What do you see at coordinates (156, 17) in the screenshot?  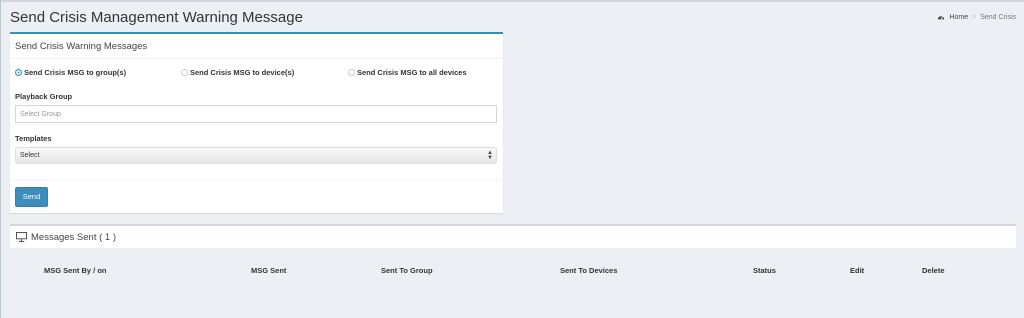 I see `page-title: Send Crisis Management Warning Message` at bounding box center [156, 17].